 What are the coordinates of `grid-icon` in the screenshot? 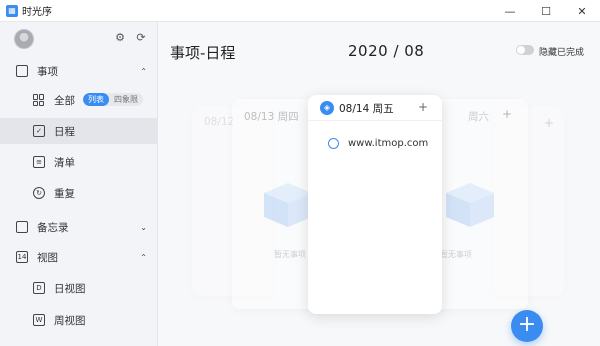 It's located at (39, 100).